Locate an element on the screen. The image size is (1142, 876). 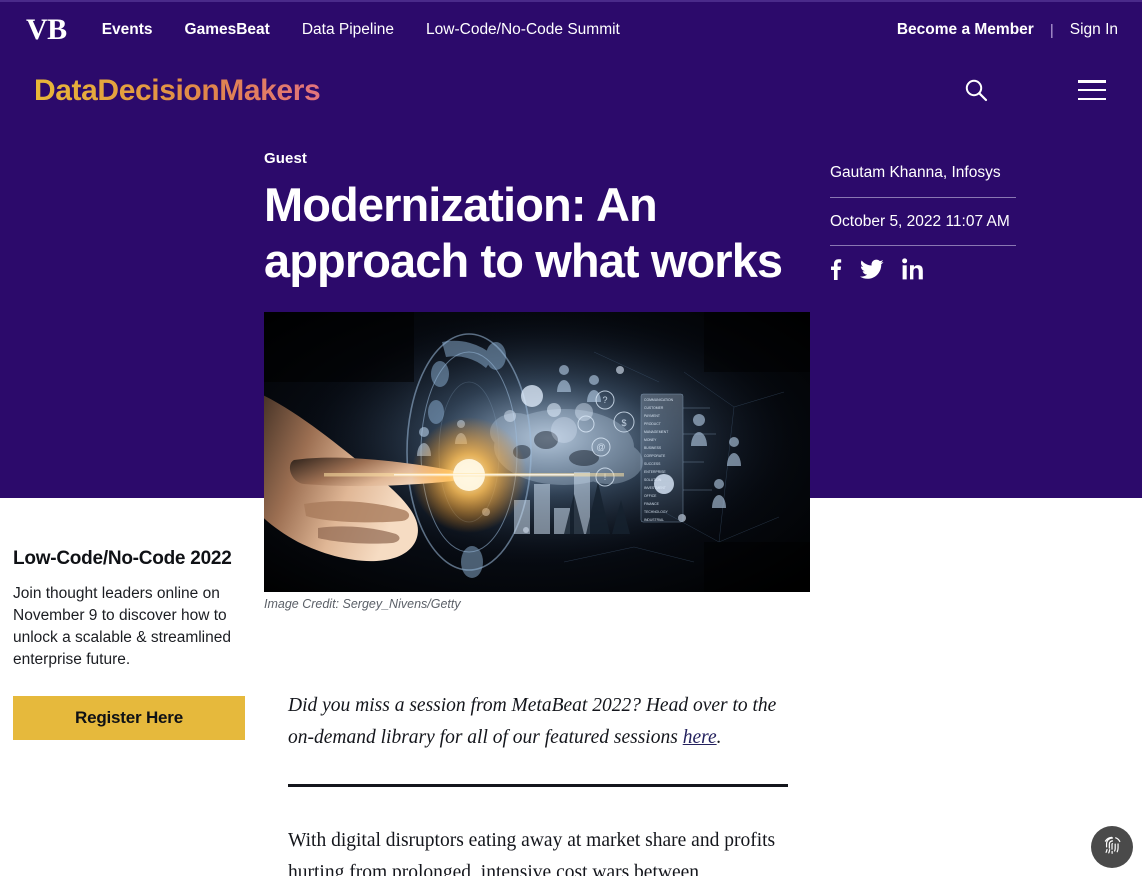
lede-text-part2: . is located at coordinates (719, 737).